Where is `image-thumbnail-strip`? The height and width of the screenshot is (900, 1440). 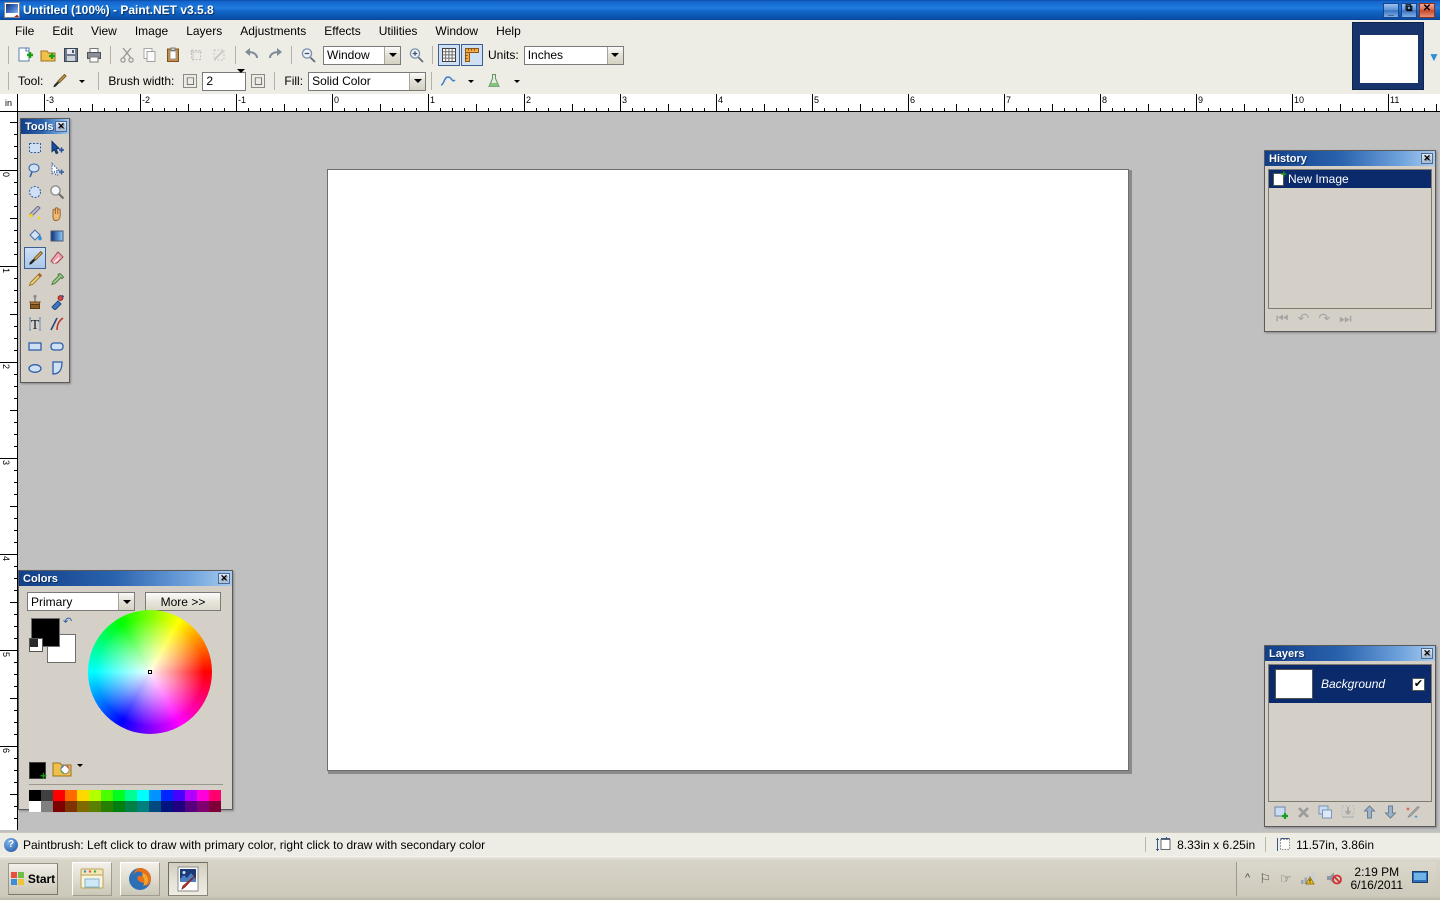
image-thumbnail-strip is located at coordinates (1388, 56).